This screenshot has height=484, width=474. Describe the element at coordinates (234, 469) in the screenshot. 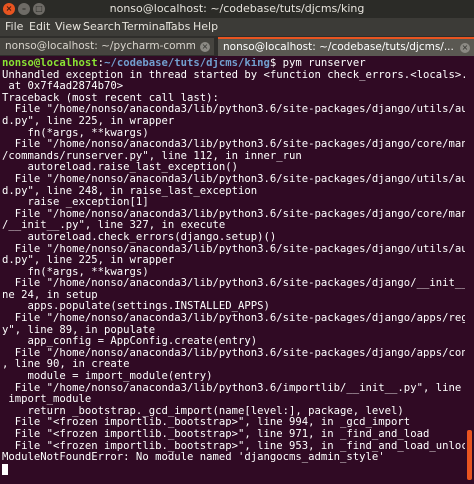

I see `cursor-line` at that location.